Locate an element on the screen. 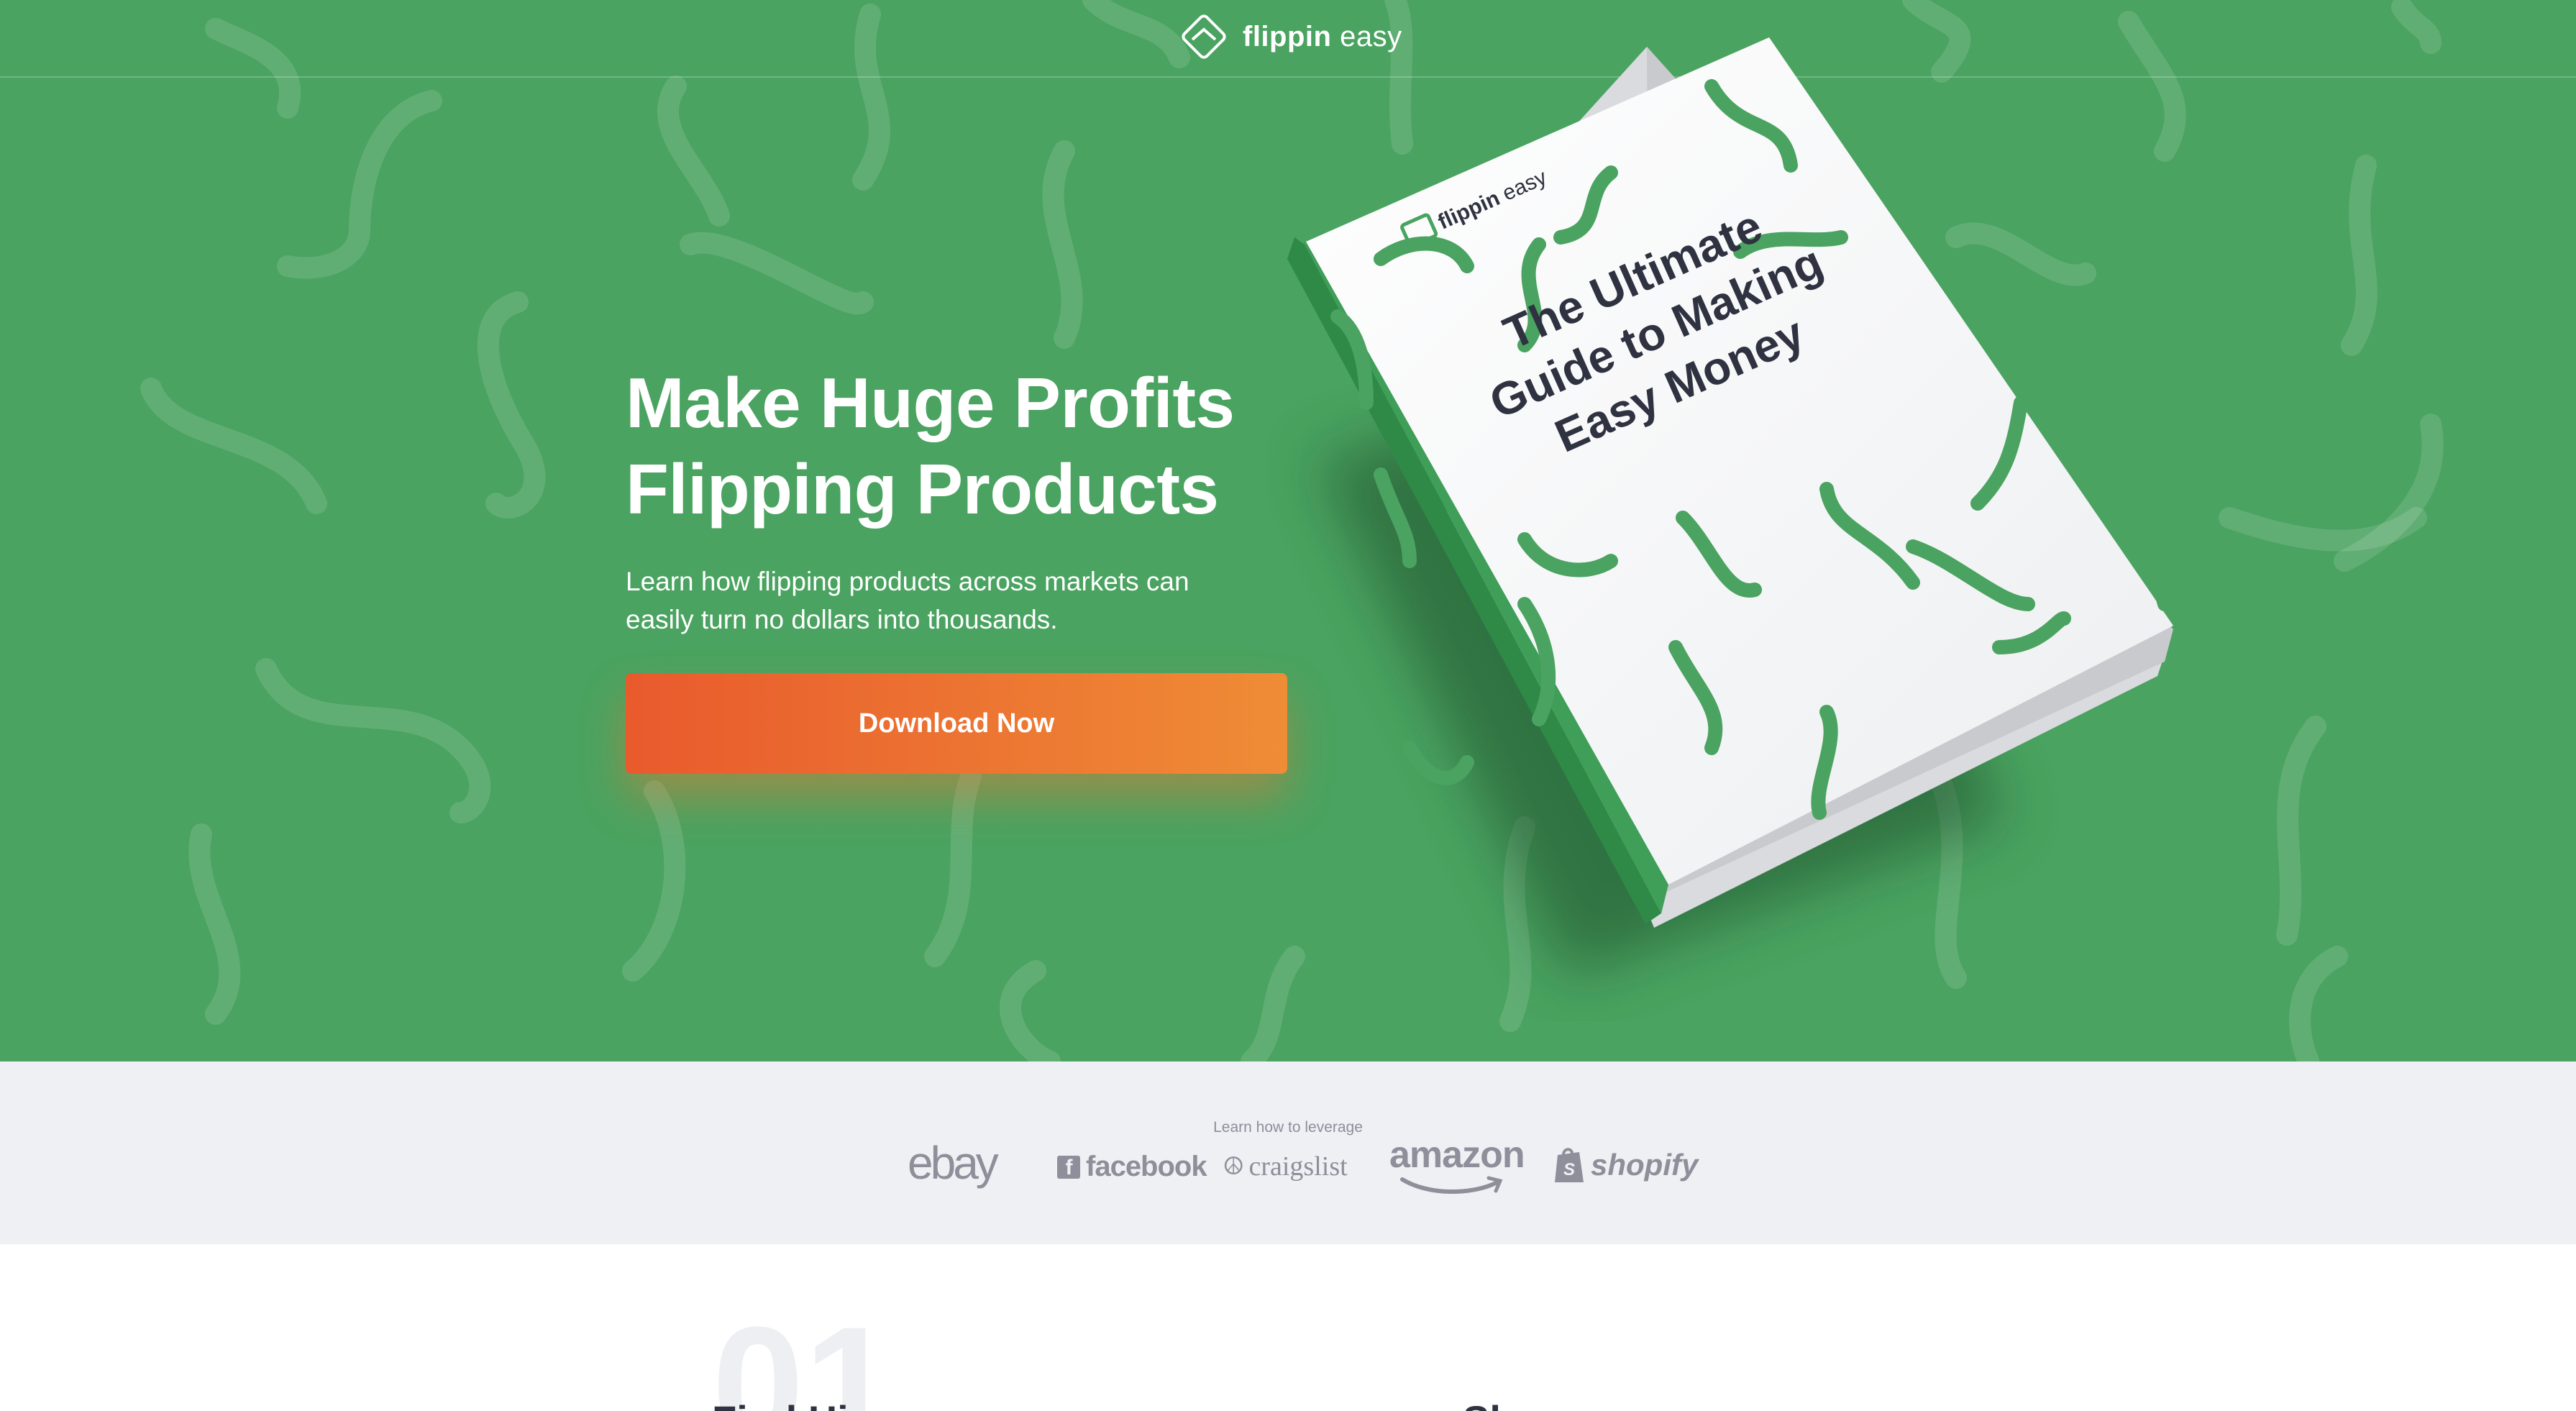 This screenshot has height=1411, width=2576. hero-headline-line2: Flipping Products is located at coordinates (922, 489).